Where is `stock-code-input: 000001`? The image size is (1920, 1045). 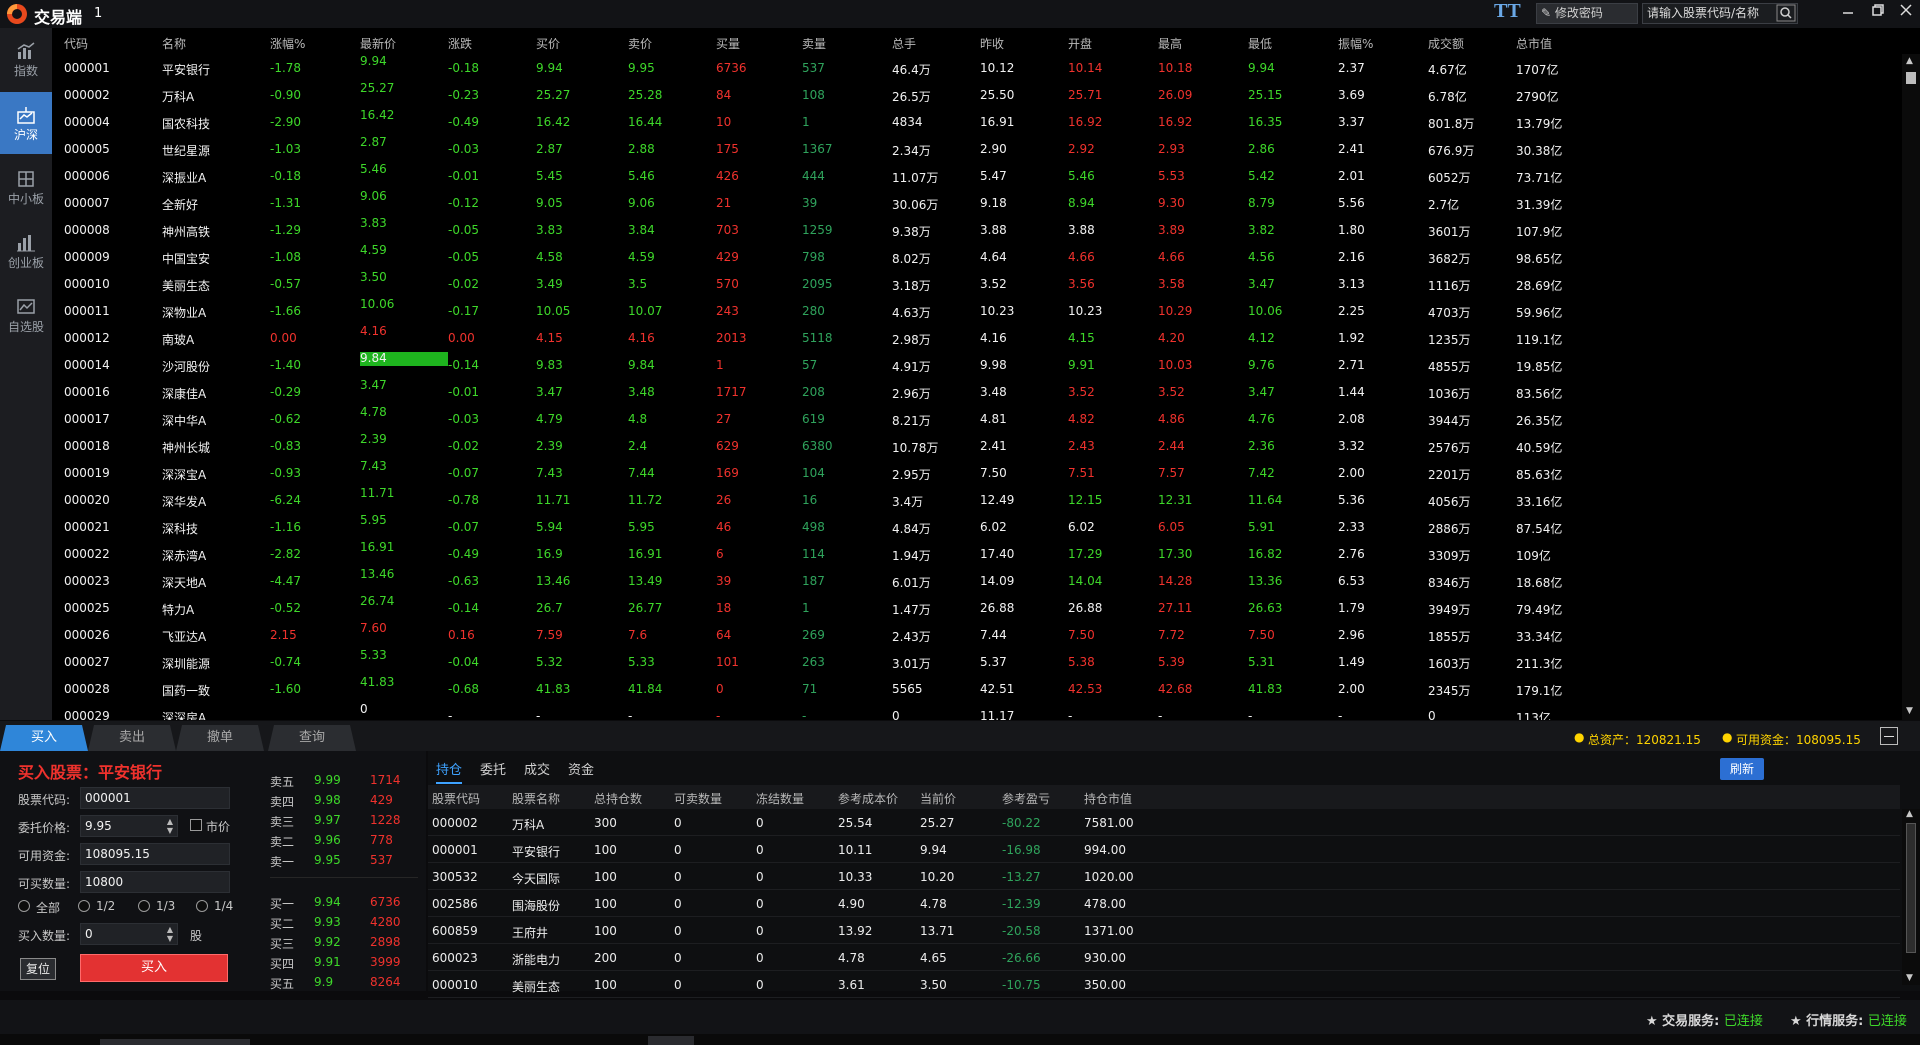 stock-code-input: 000001 is located at coordinates (155, 798).